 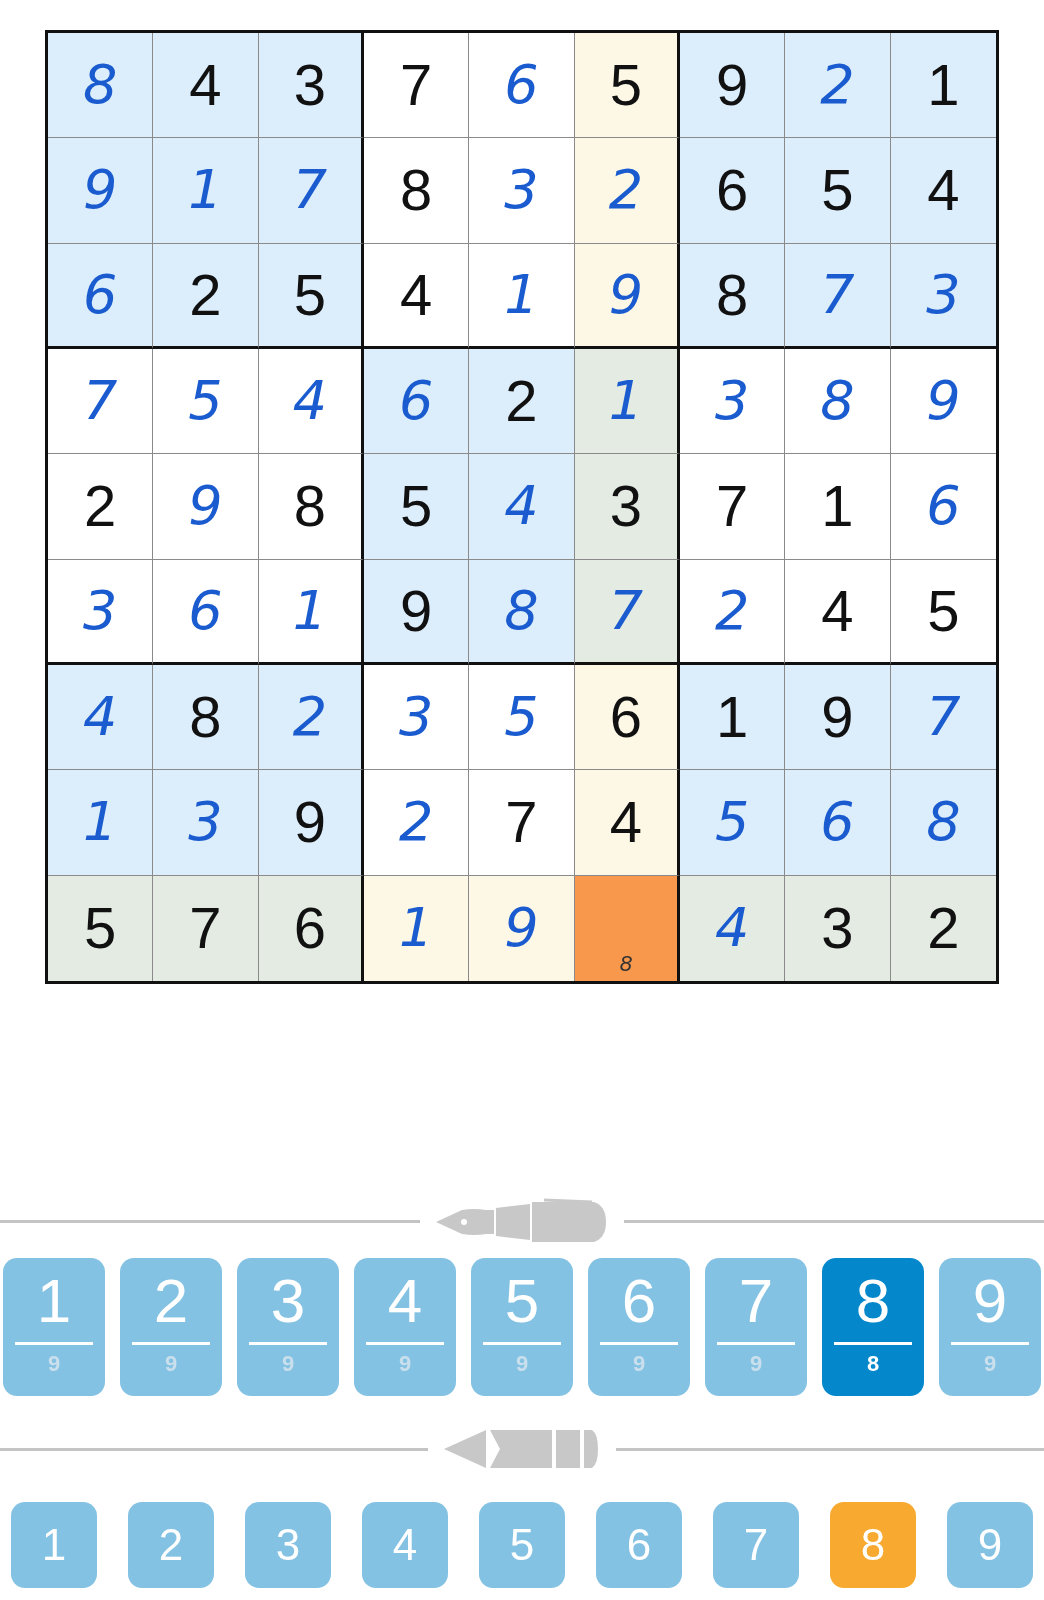 What do you see at coordinates (625, 964) in the screenshot?
I see `pencil-note: 8` at bounding box center [625, 964].